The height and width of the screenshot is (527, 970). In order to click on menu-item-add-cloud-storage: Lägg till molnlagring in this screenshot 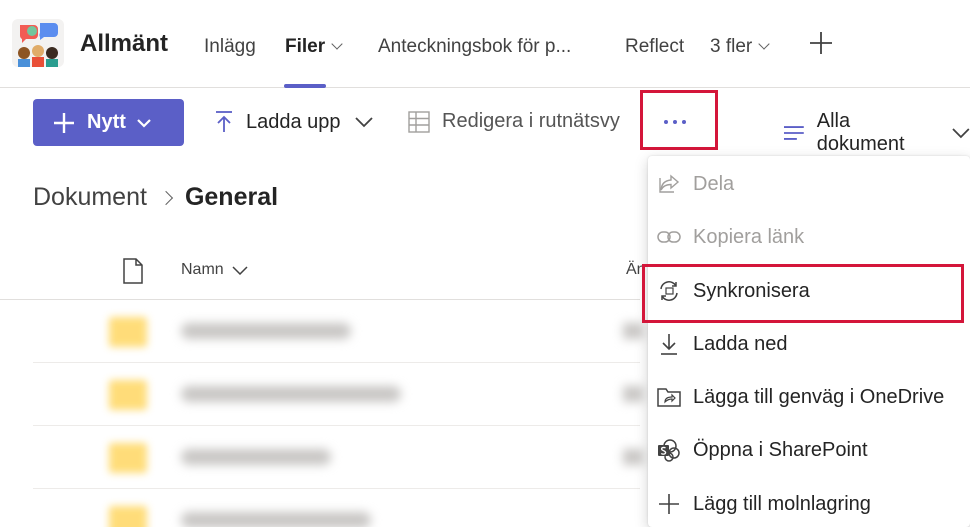, I will do `click(809, 502)`.